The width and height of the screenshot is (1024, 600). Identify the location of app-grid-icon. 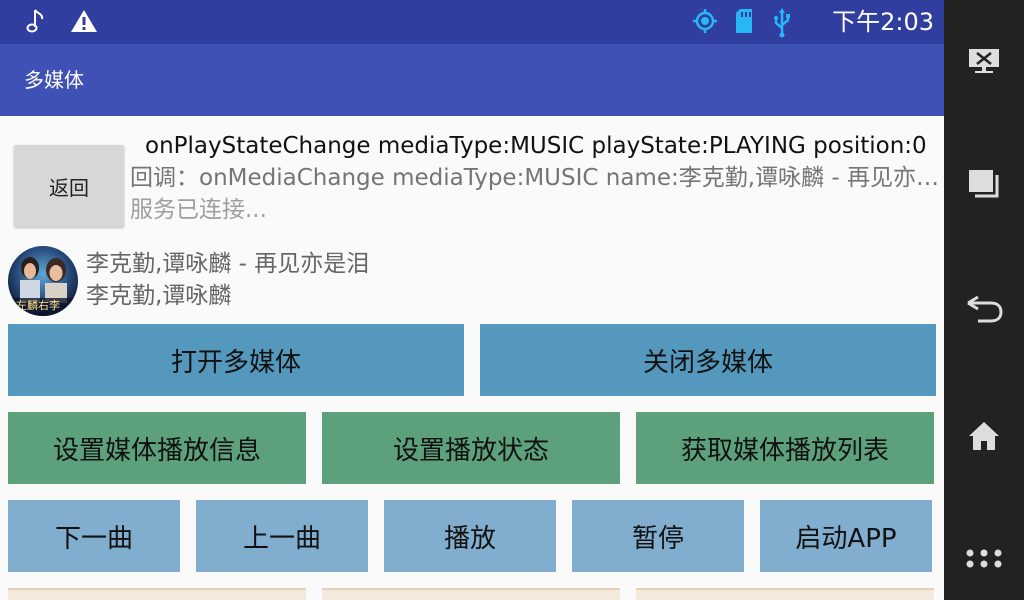
(984, 564).